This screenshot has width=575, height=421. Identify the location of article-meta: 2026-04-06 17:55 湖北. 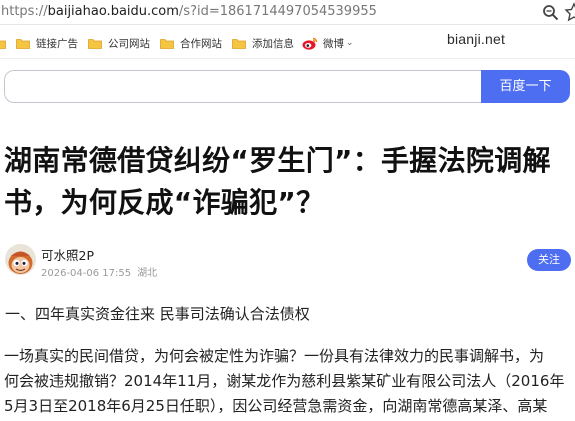
(99, 271).